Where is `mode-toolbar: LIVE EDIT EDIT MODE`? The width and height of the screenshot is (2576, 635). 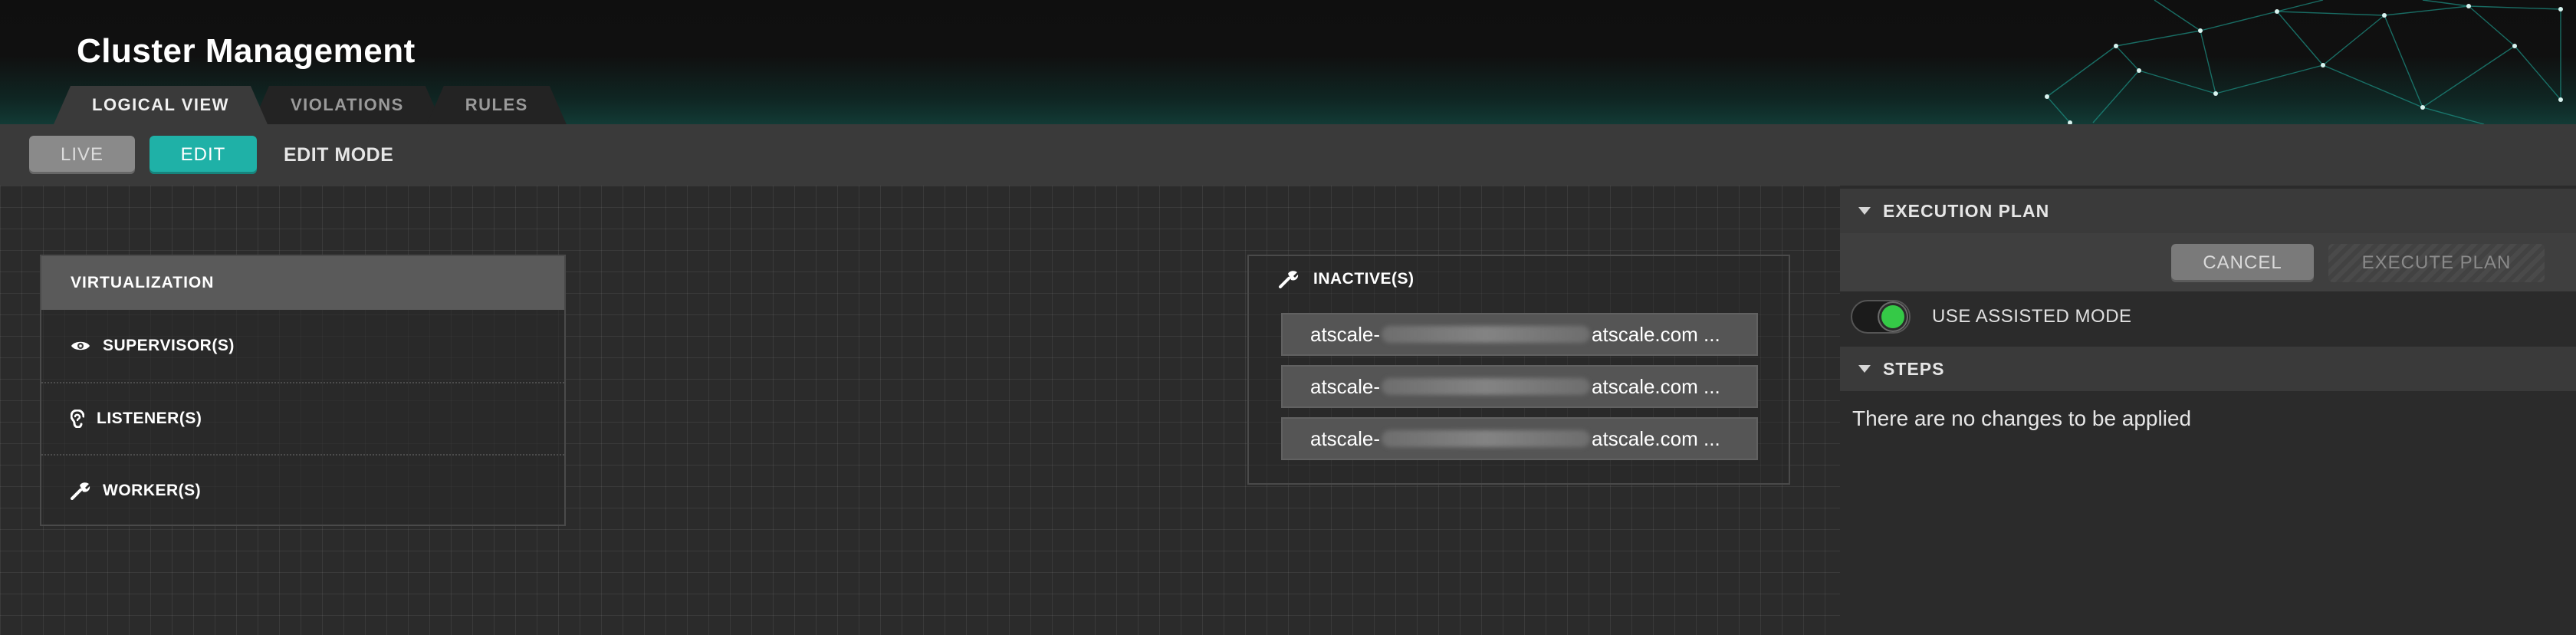
mode-toolbar: LIVE EDIT EDIT MODE is located at coordinates (1288, 155).